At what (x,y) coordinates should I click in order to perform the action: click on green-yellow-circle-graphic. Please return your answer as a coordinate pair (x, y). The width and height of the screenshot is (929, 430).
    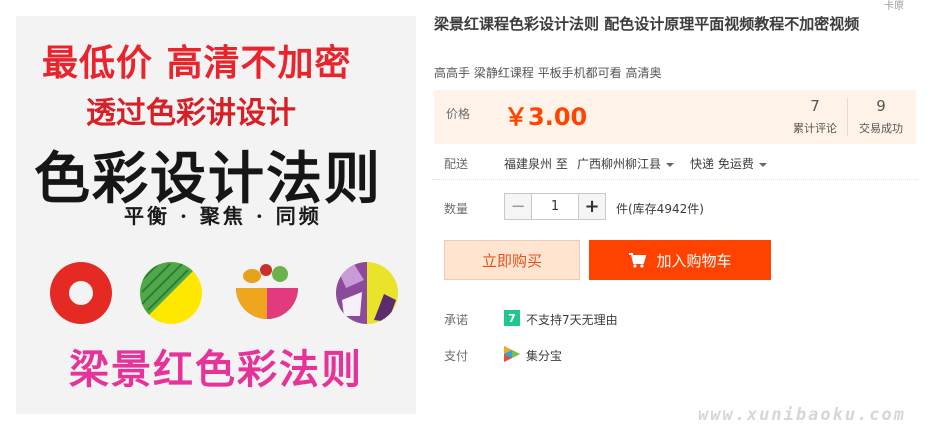
    Looking at the image, I should click on (171, 293).